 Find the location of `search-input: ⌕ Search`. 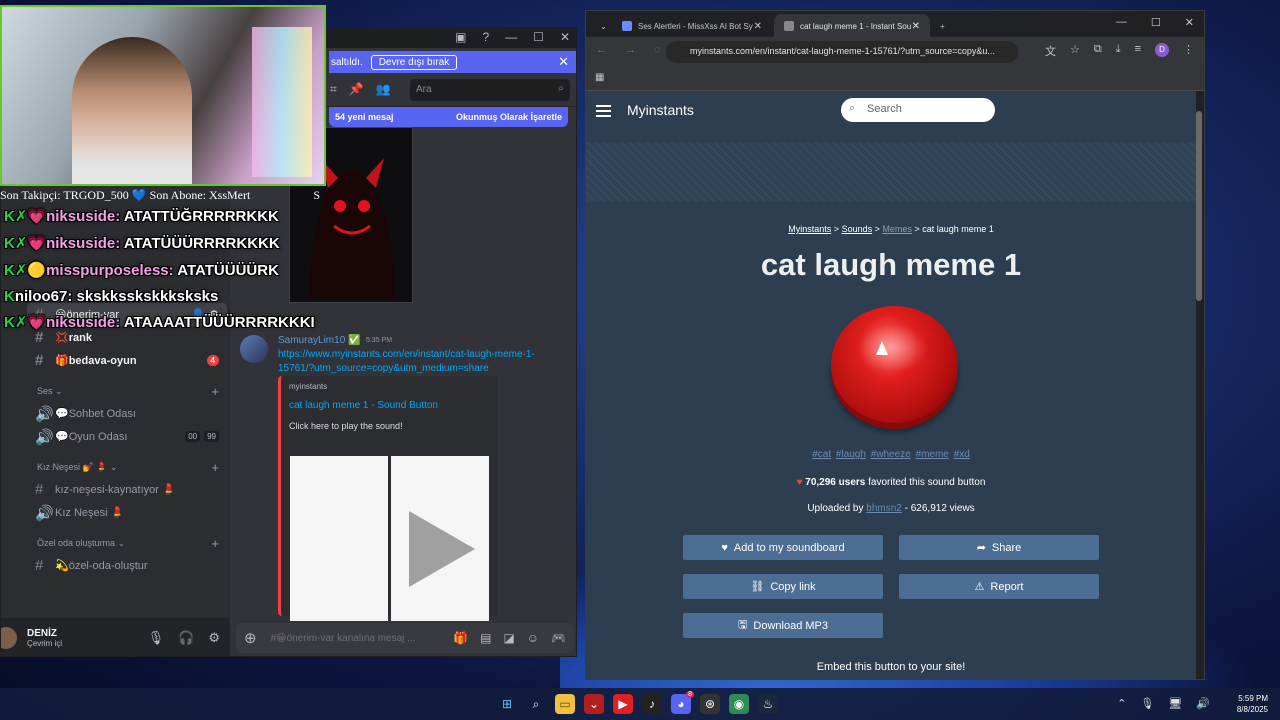

search-input: ⌕ Search is located at coordinates (918, 110).